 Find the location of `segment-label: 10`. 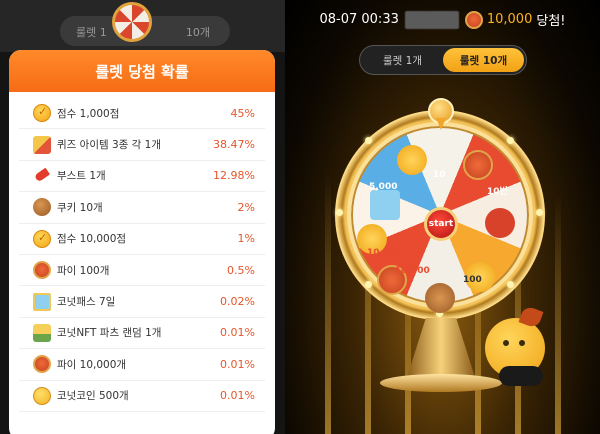

segment-label: 10 is located at coordinates (439, 175).